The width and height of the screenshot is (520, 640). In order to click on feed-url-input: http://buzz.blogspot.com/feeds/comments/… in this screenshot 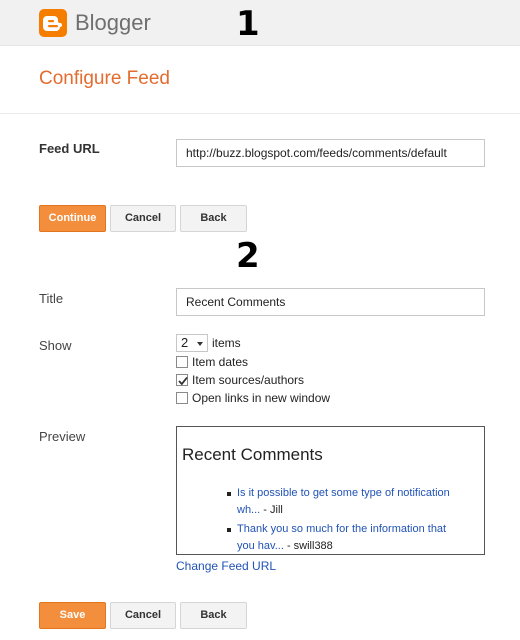, I will do `click(330, 153)`.